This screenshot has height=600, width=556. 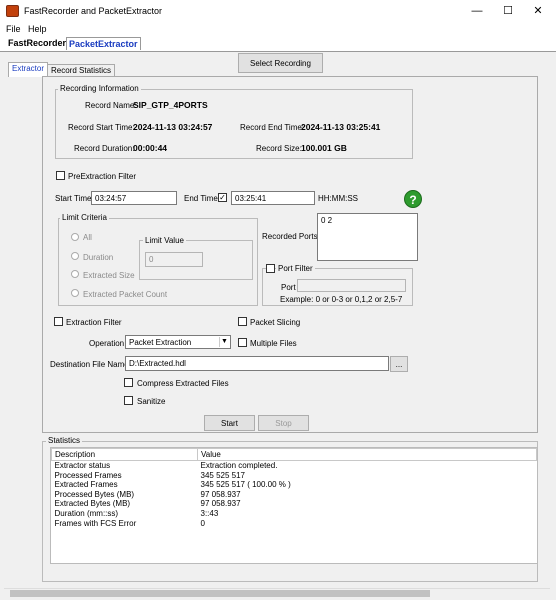 What do you see at coordinates (102, 176) in the screenshot?
I see `preextraction-filter-label: PreExtraction Filter` at bounding box center [102, 176].